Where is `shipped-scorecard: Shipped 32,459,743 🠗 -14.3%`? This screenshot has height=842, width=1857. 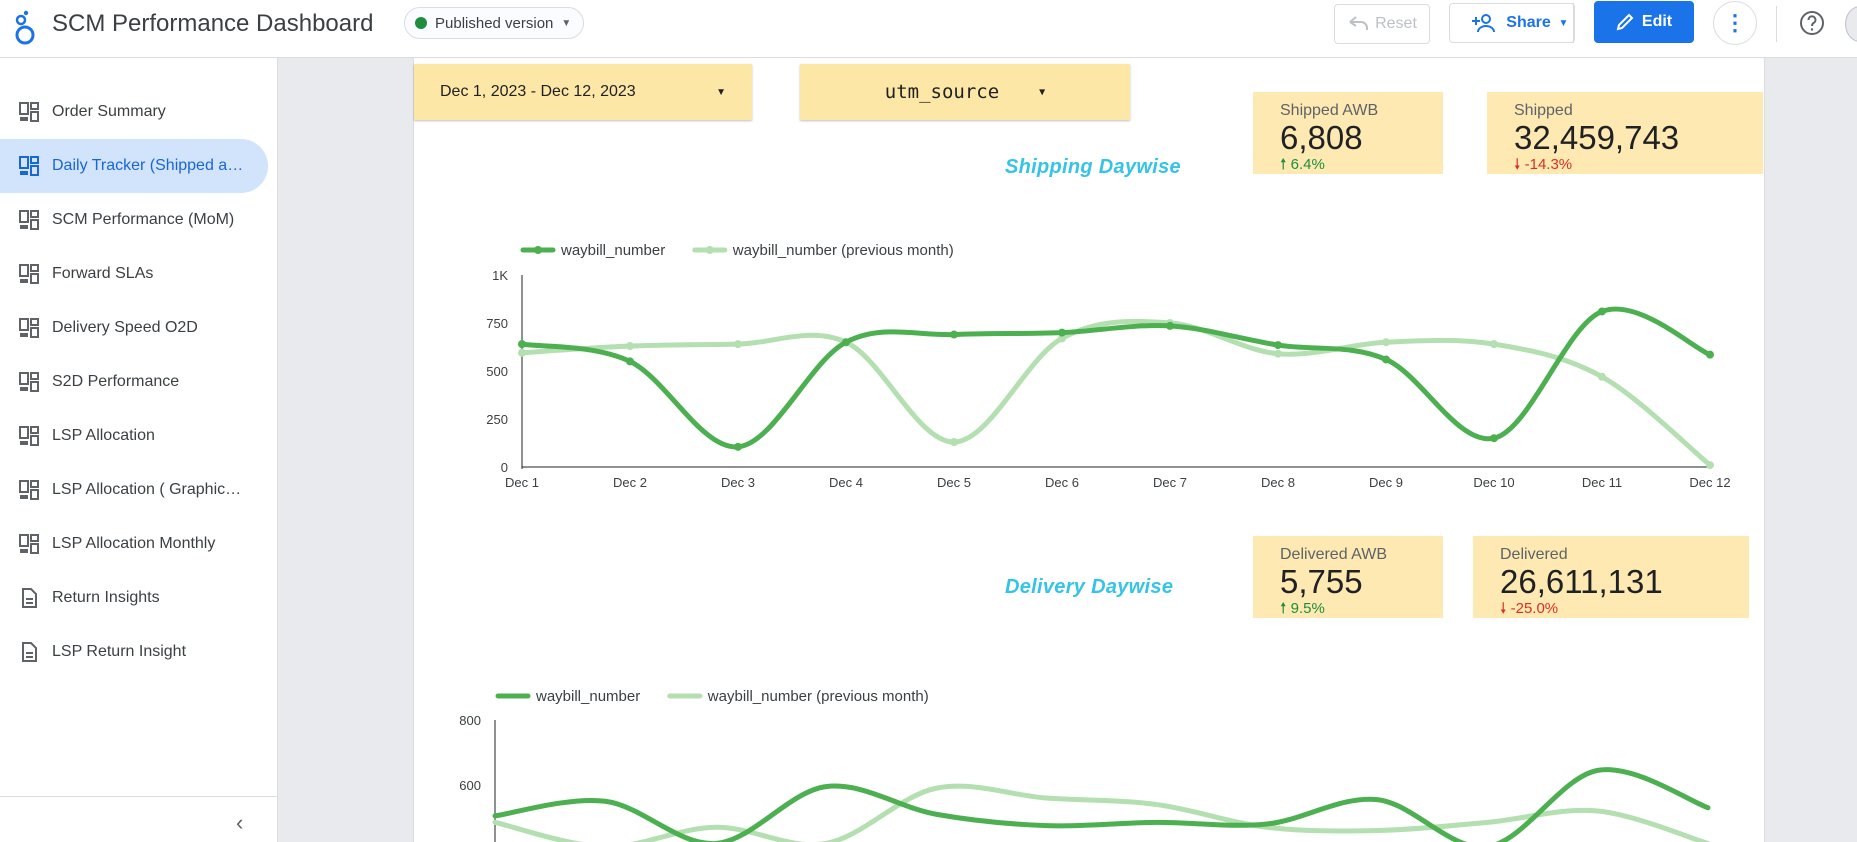 shipped-scorecard: Shipped 32,459,743 🠗 -14.3% is located at coordinates (1625, 133).